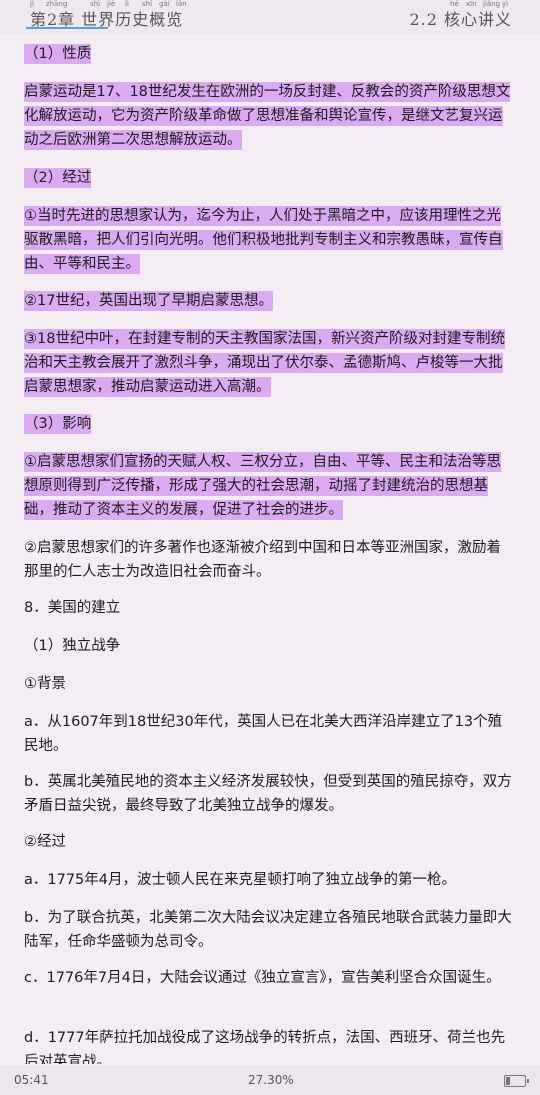 The height and width of the screenshot is (1095, 540). Describe the element at coordinates (262, 978) in the screenshot. I see `paragraph: c．1776年7月4日，大陆会议通过《独立宣言》，宣告美利坚合众国诞生。` at that location.